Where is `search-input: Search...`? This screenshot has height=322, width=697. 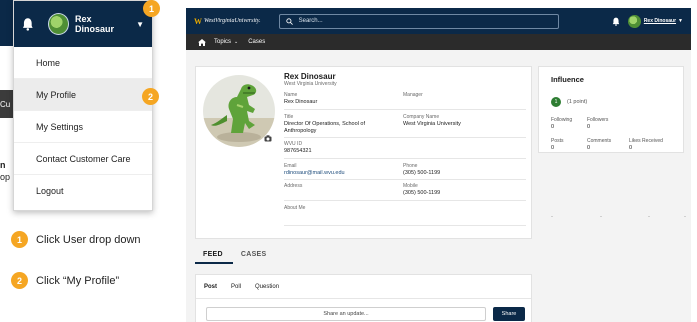 search-input: Search... is located at coordinates (418, 21).